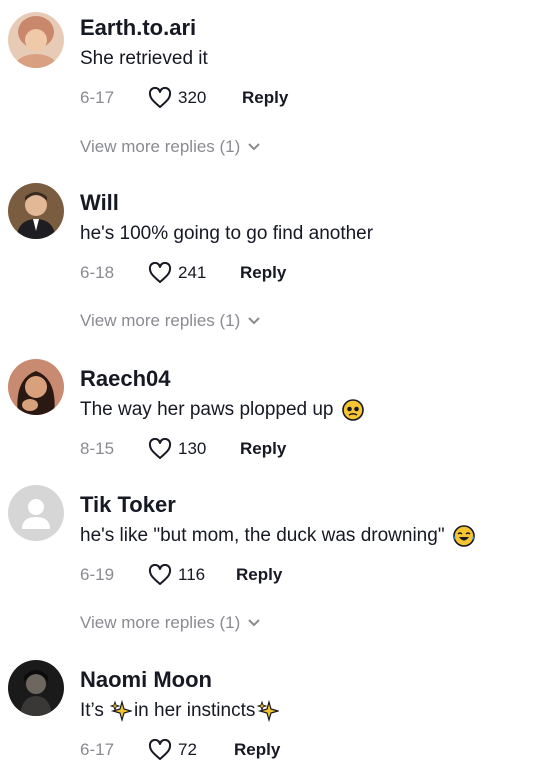 The image size is (556, 767). Describe the element at coordinates (125, 379) in the screenshot. I see `comment-username: Raech04` at that location.